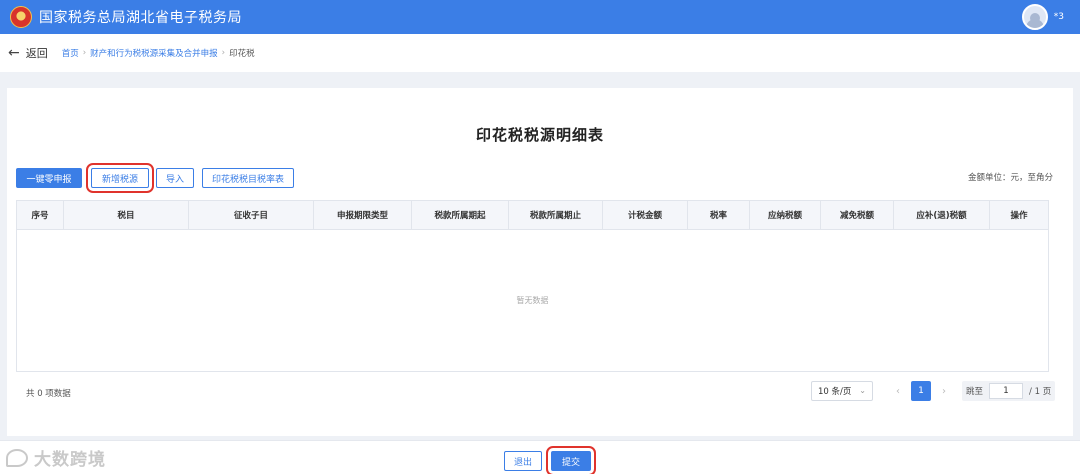 Image resolution: width=1080 pixels, height=474 pixels. What do you see at coordinates (1010, 178) in the screenshot?
I see `amount-unit-note: 金额单位：元，至角分` at bounding box center [1010, 178].